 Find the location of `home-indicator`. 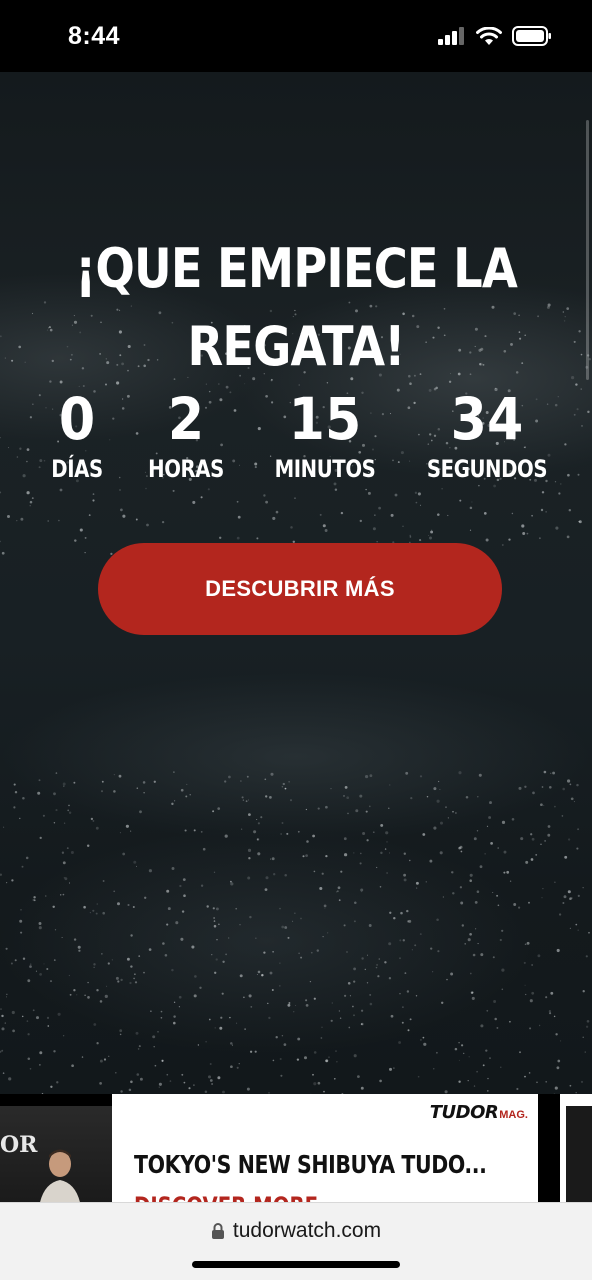

home-indicator is located at coordinates (296, 1264).